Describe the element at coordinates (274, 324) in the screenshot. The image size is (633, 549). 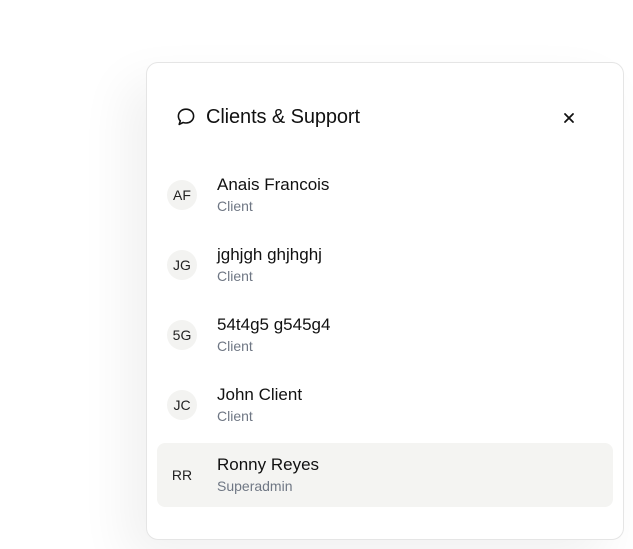
I see `contact-name: 54t4g5 g545g4` at that location.